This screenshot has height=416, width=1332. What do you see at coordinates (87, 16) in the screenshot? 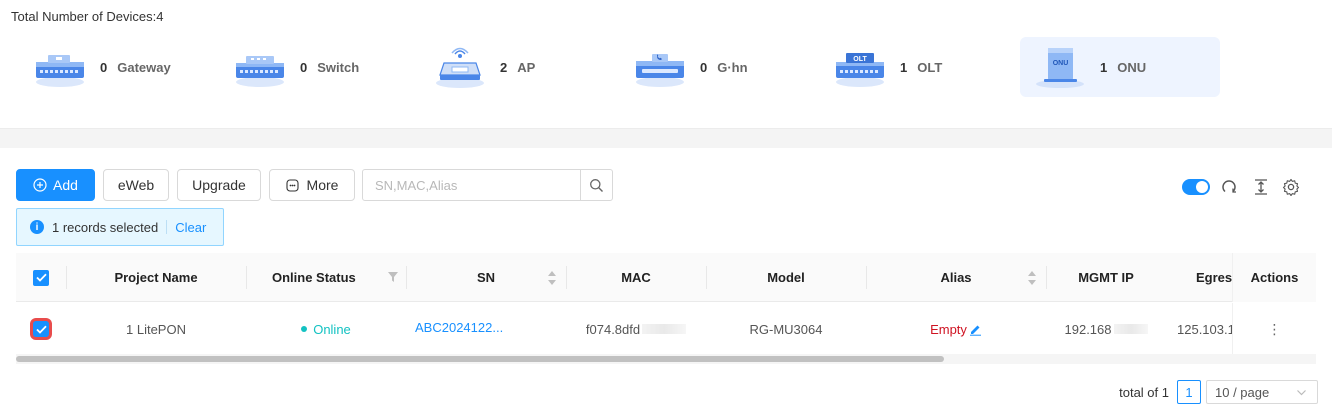
I see `total-devices-label: Total Number of Devices:4` at bounding box center [87, 16].